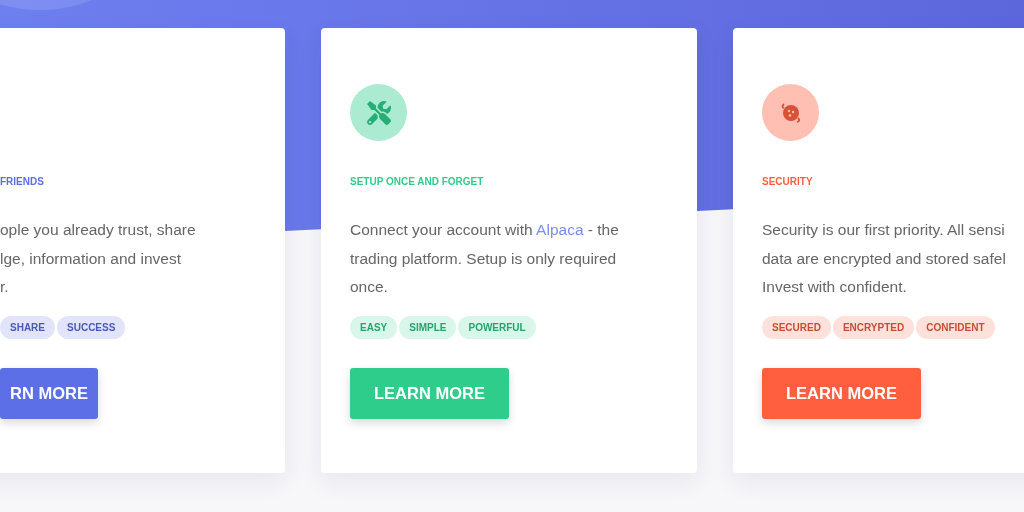 The image size is (1024, 512). I want to click on card-title: SECURITY, so click(787, 181).